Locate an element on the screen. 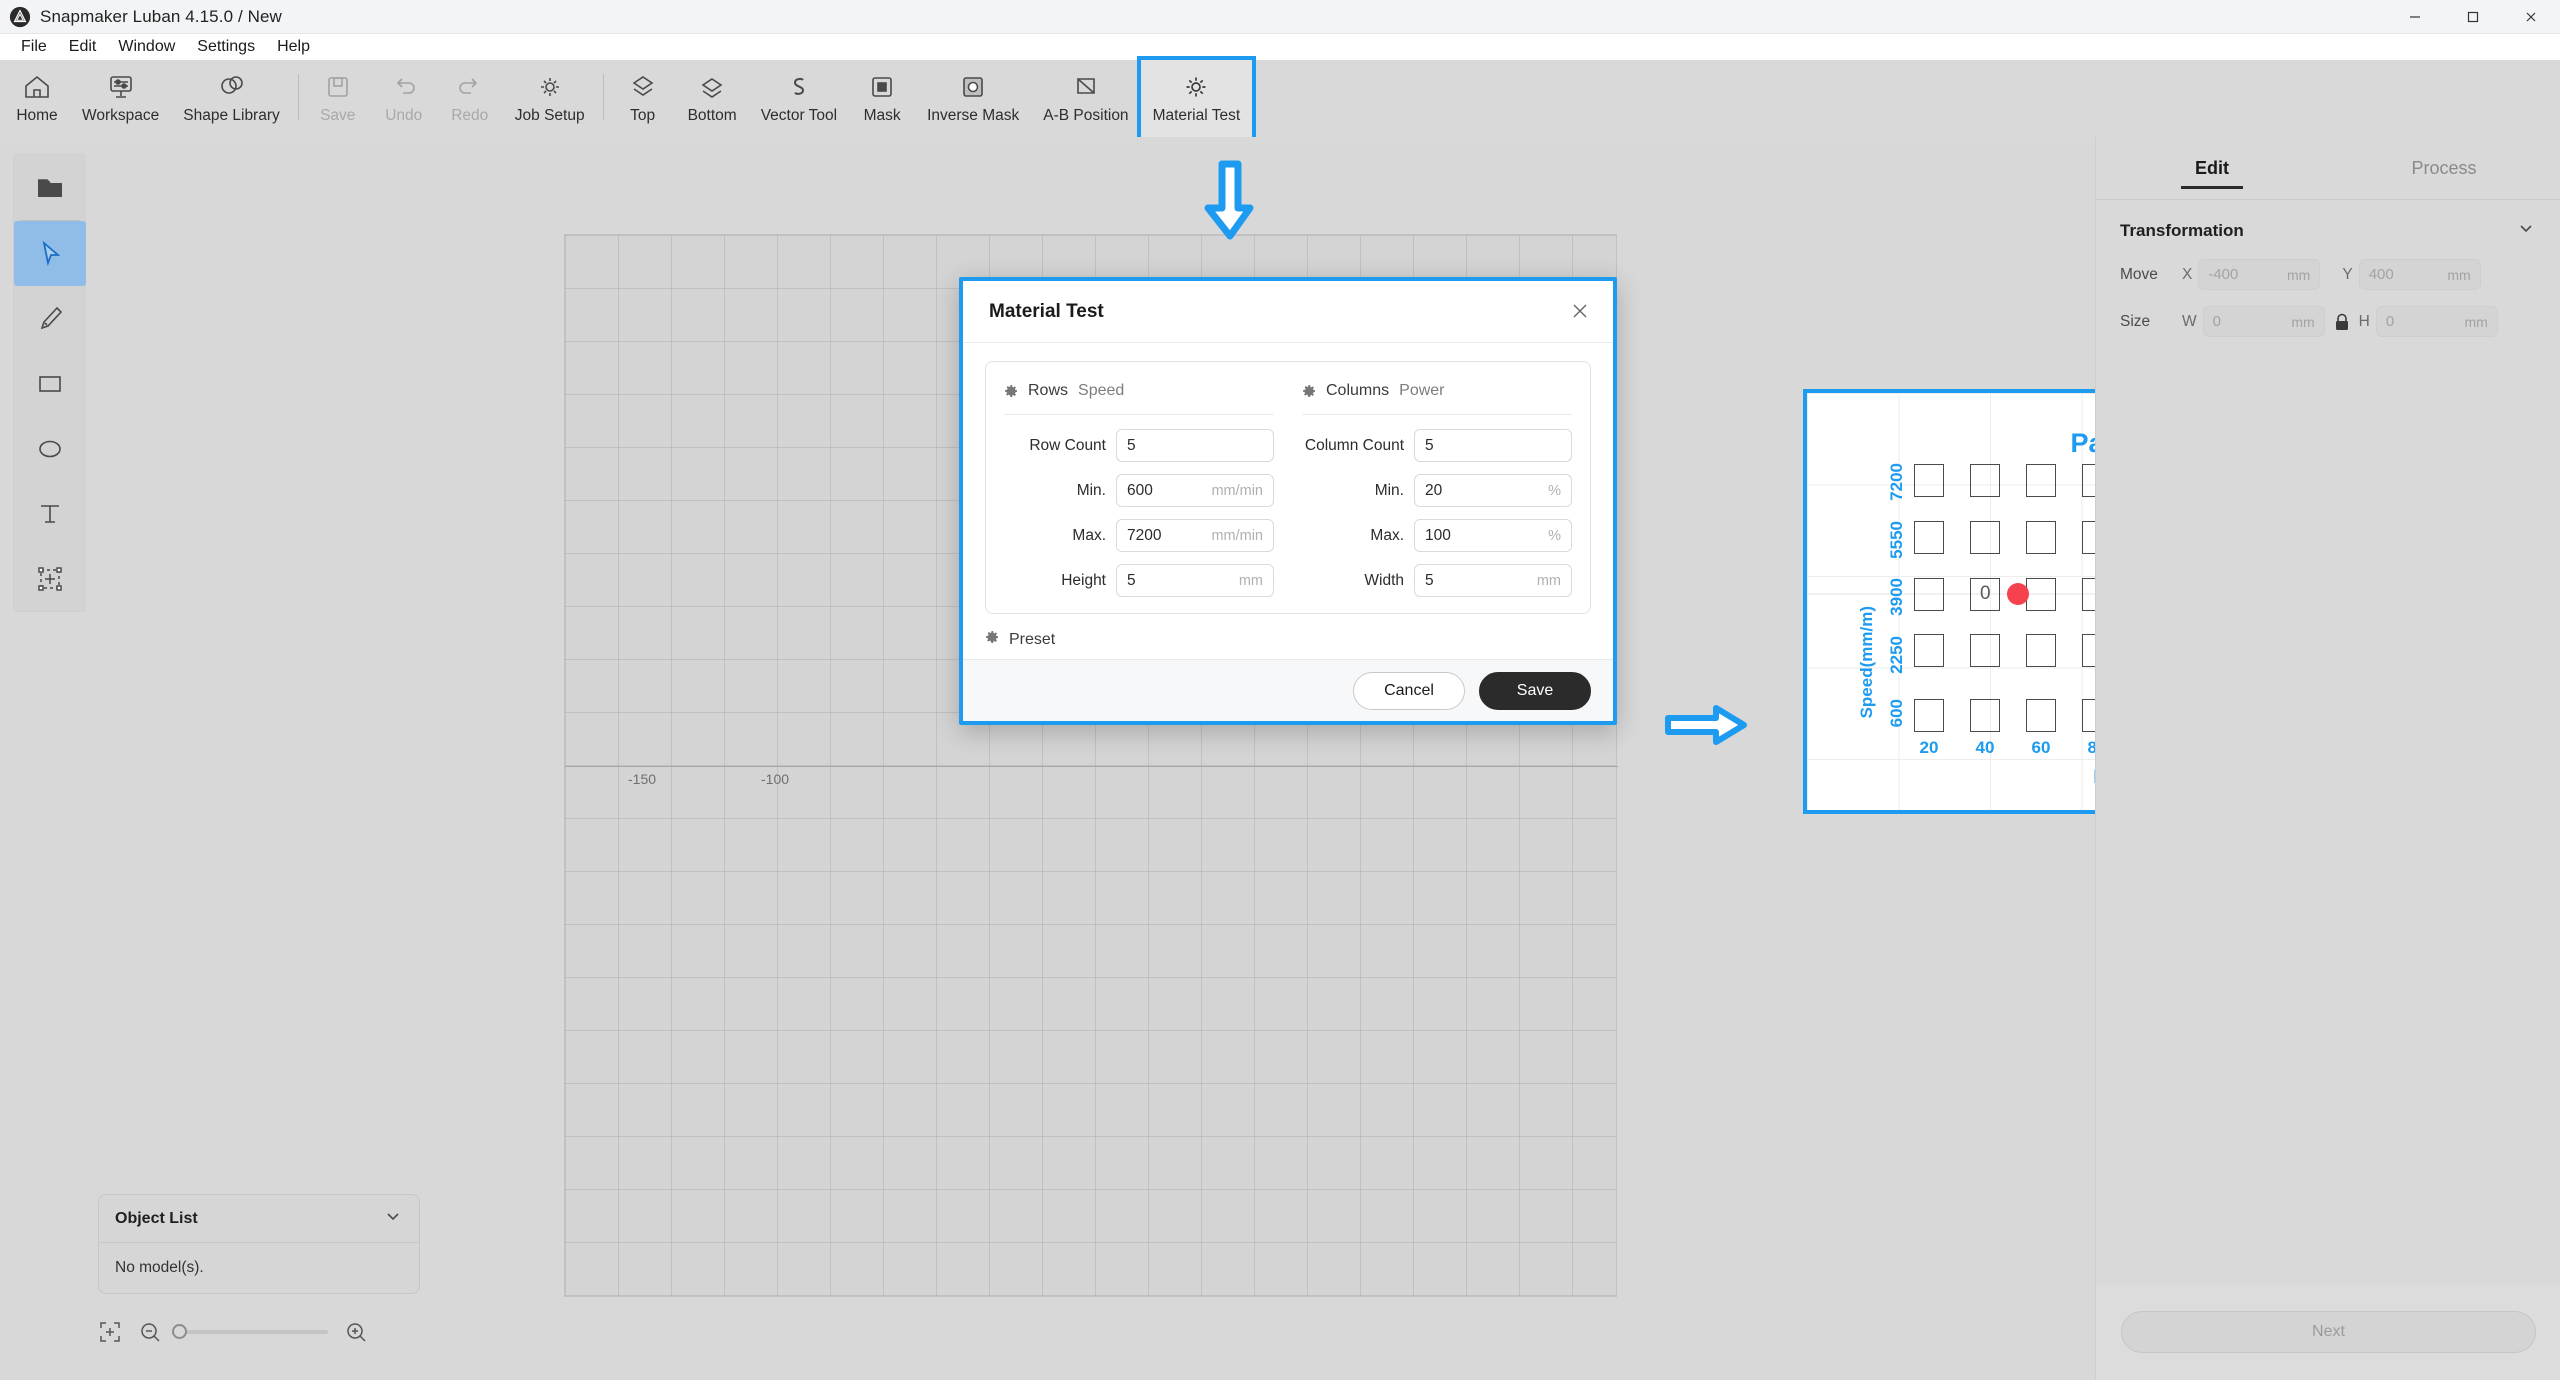 This screenshot has width=2560, height=1380. move-x-value: -400 is located at coordinates (2223, 274).